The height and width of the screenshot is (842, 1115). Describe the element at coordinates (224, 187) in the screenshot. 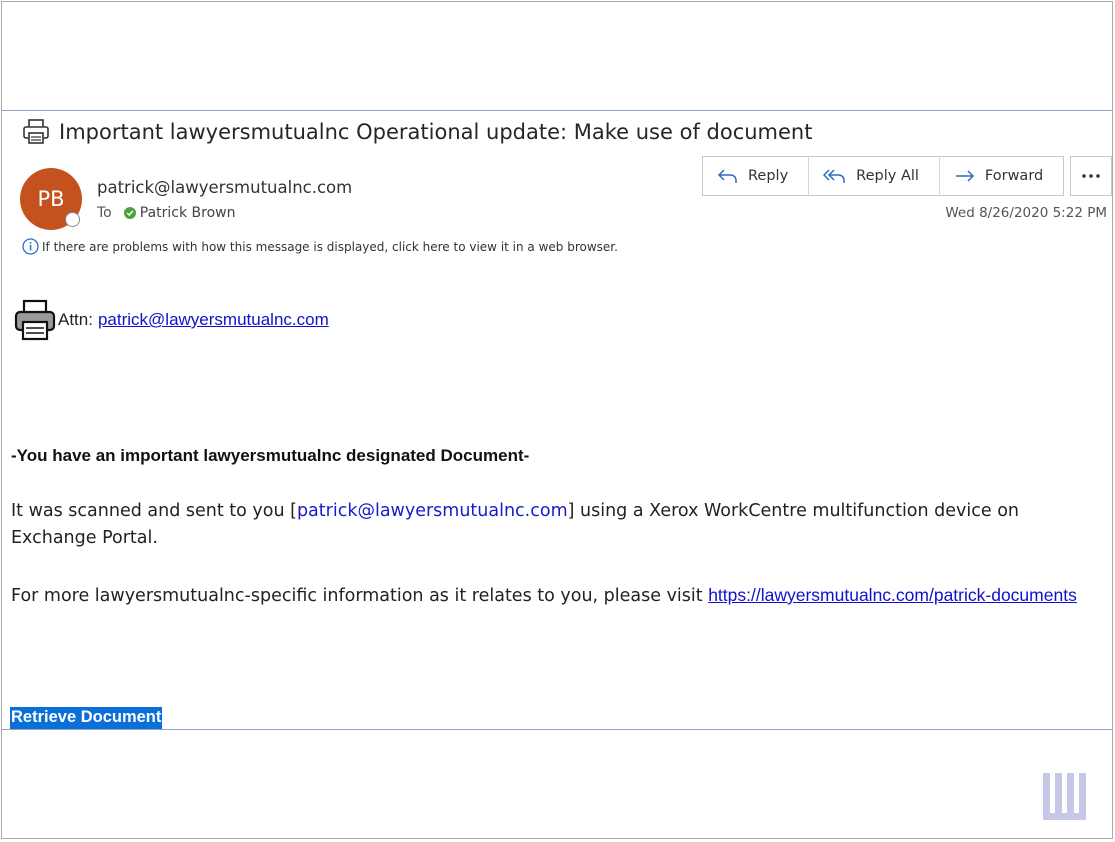

I see `sender-address: patrick@lawyersmutualnc.com` at that location.